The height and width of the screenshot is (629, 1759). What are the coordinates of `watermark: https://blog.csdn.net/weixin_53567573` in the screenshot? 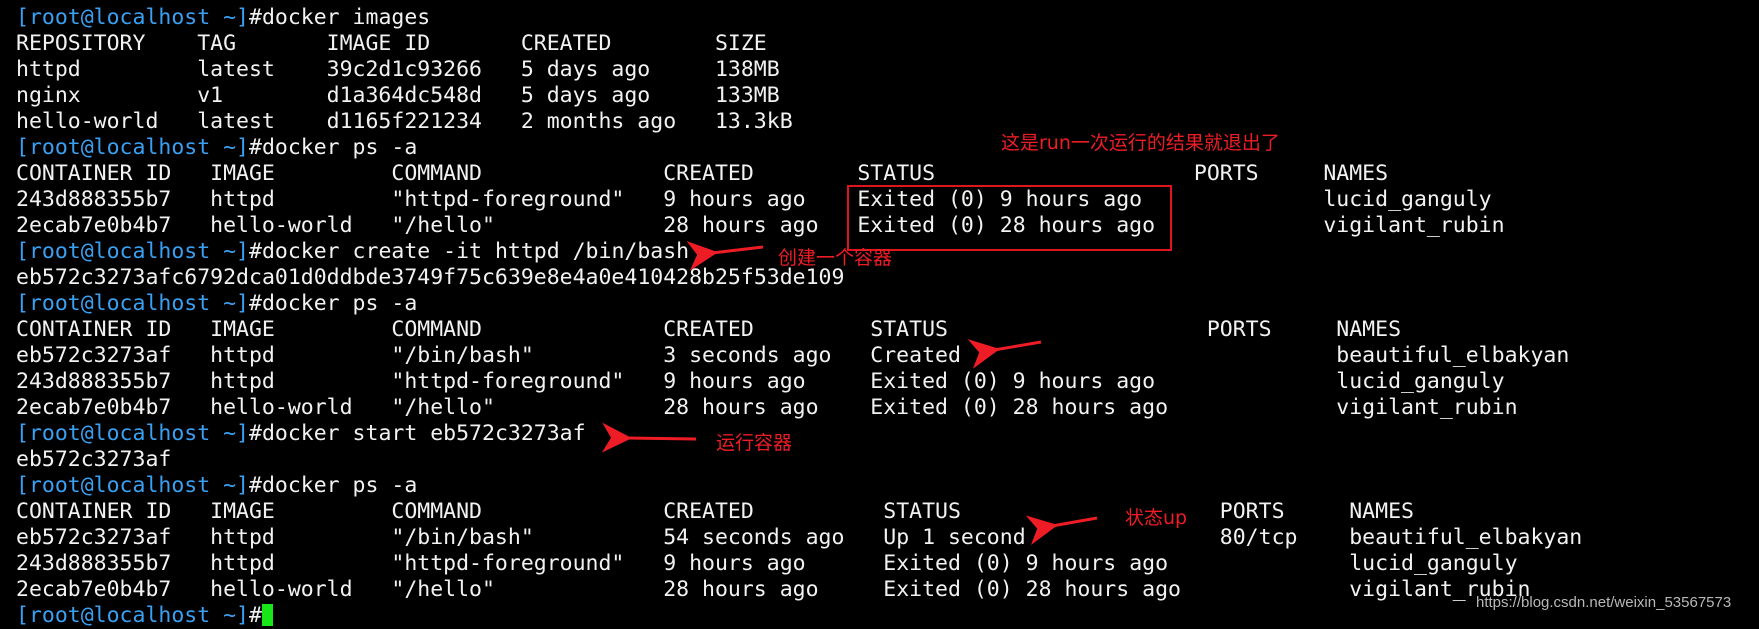 It's located at (1604, 602).